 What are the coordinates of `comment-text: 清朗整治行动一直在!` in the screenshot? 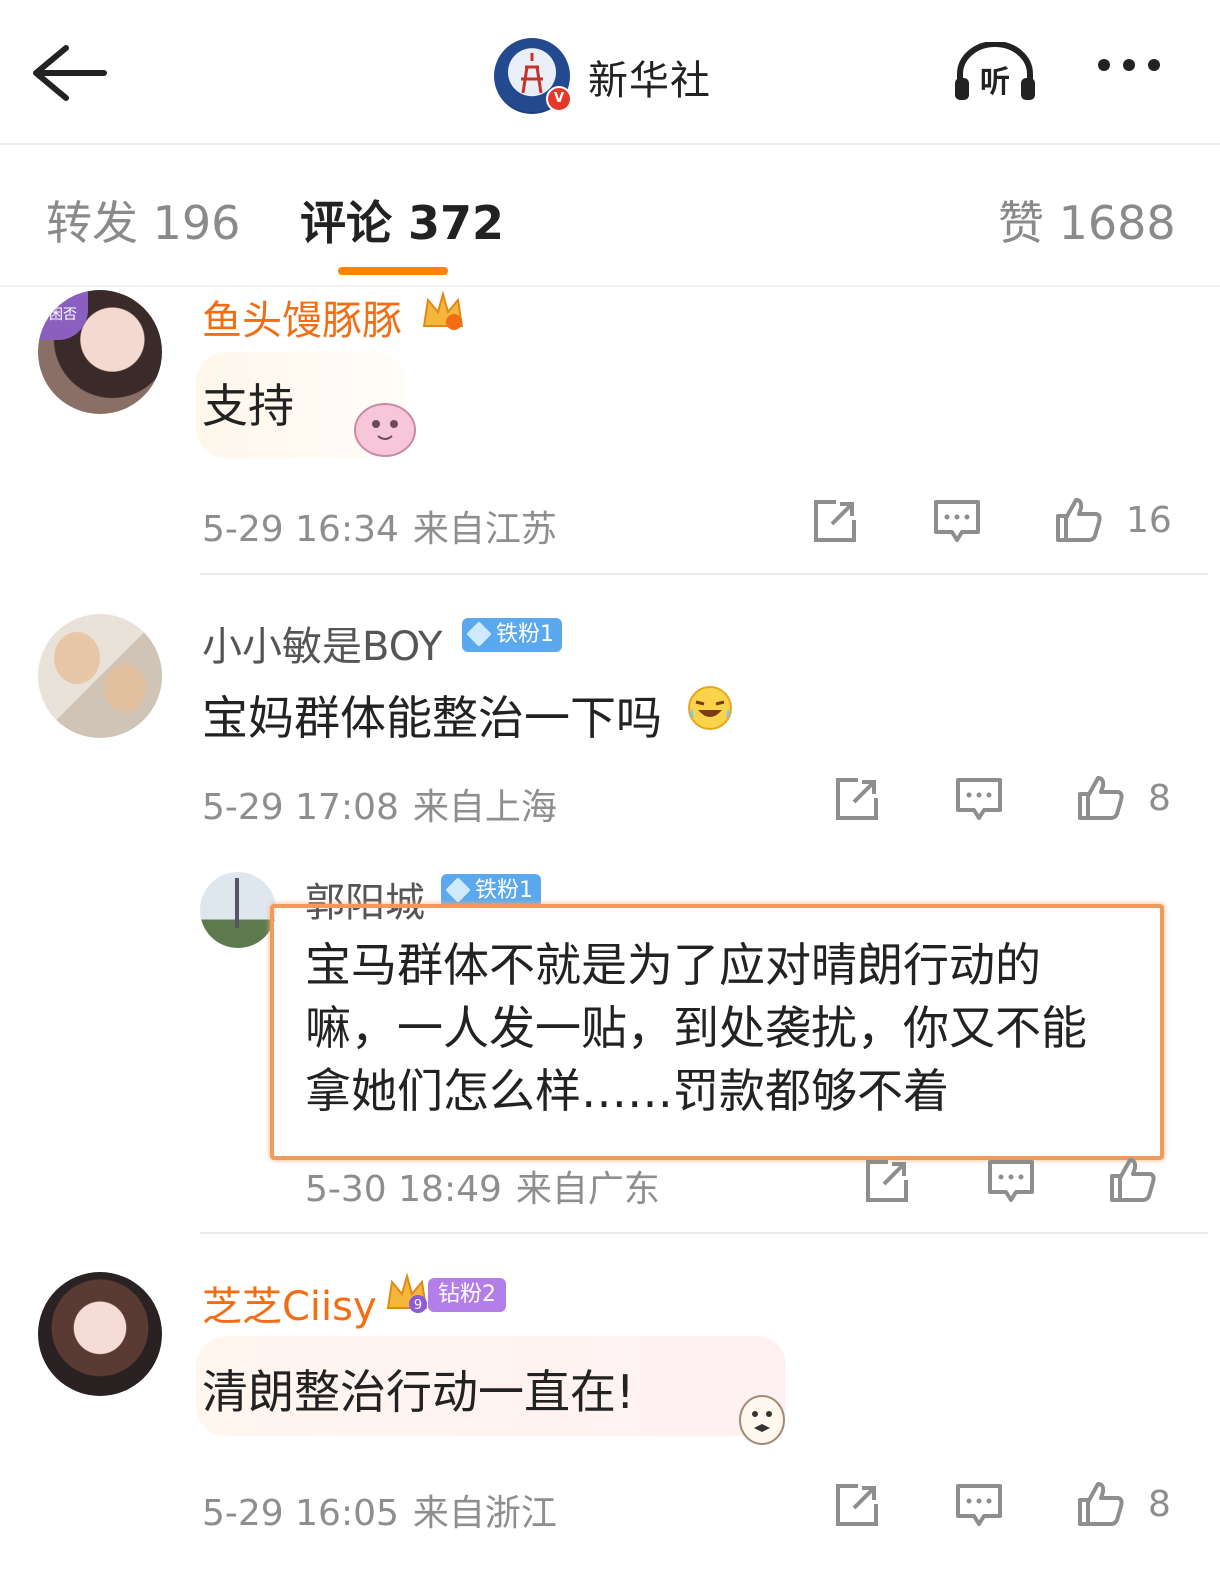 It's located at (418, 1392).